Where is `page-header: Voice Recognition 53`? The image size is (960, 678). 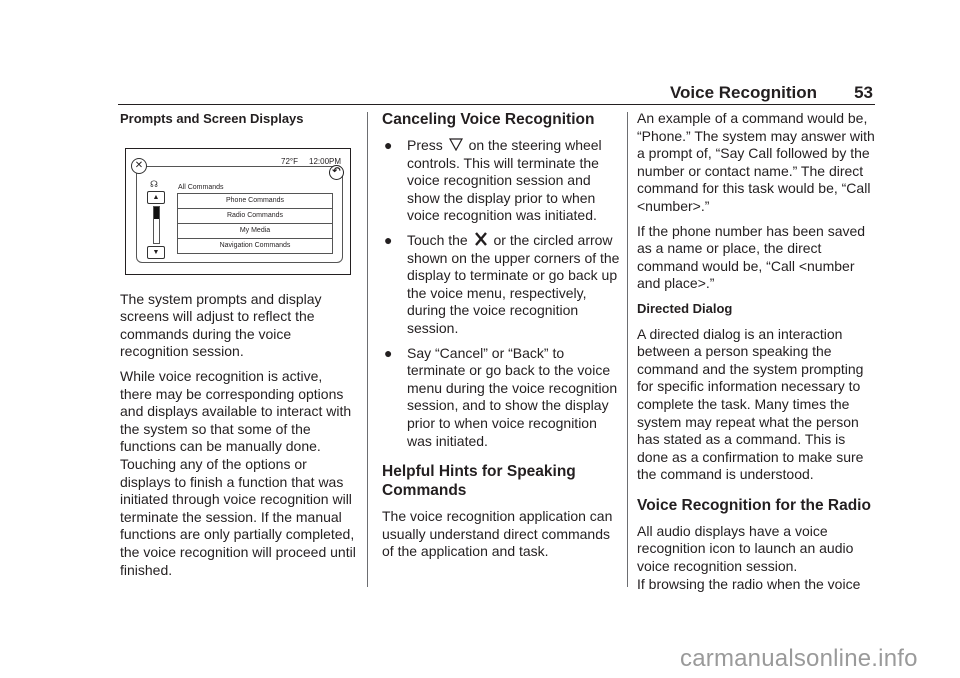 page-header: Voice Recognition 53 is located at coordinates (496, 92).